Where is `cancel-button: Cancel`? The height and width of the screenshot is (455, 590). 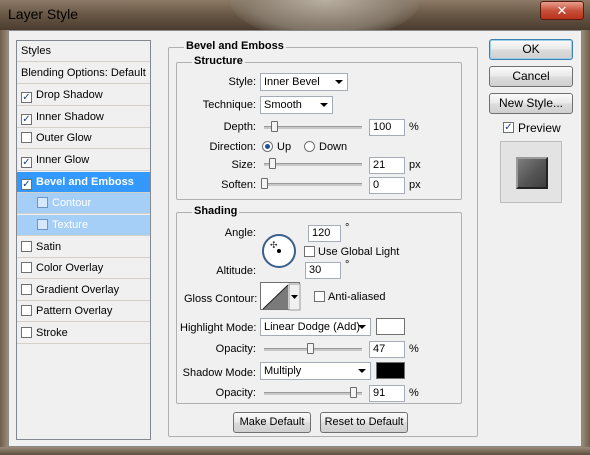
cancel-button: Cancel is located at coordinates (531, 76).